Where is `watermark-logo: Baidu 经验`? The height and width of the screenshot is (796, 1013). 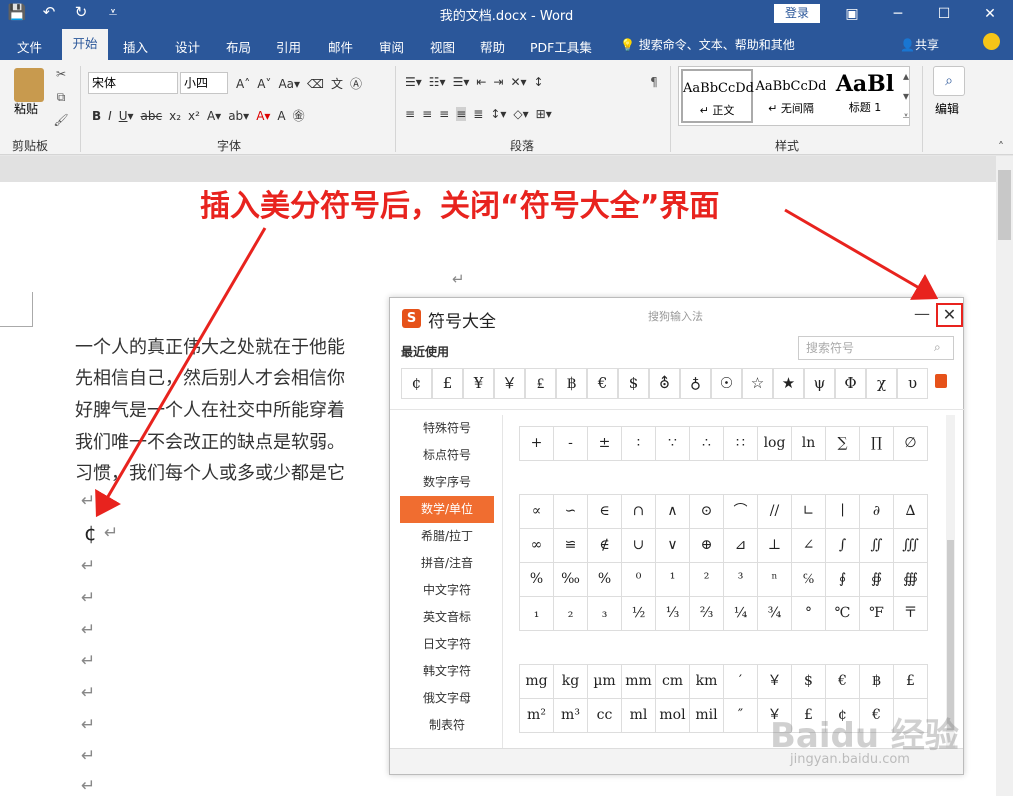 watermark-logo: Baidu 经验 is located at coordinates (864, 736).